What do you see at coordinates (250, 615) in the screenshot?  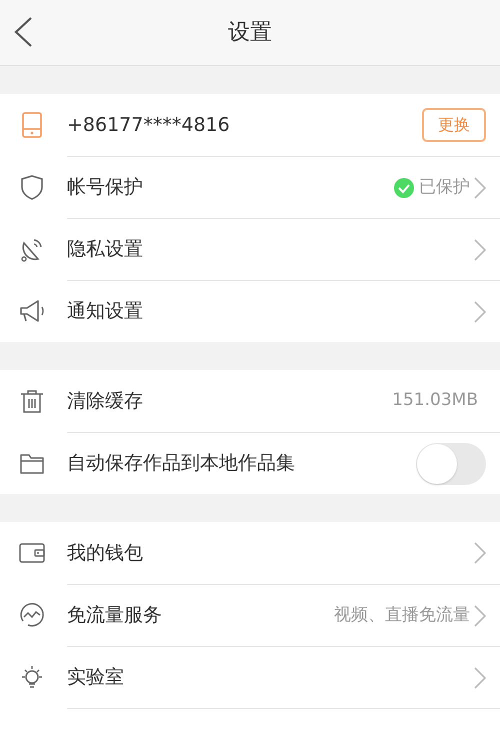 I see `settings-row: 免流量服务 视频、直播免流量` at bounding box center [250, 615].